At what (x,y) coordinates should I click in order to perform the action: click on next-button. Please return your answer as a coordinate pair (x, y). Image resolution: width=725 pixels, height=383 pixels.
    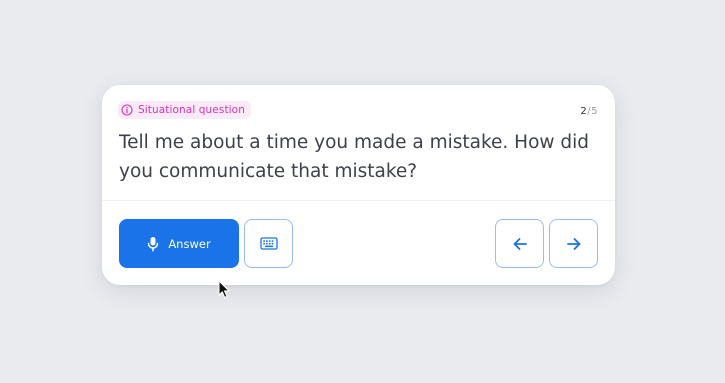
    Looking at the image, I should click on (573, 243).